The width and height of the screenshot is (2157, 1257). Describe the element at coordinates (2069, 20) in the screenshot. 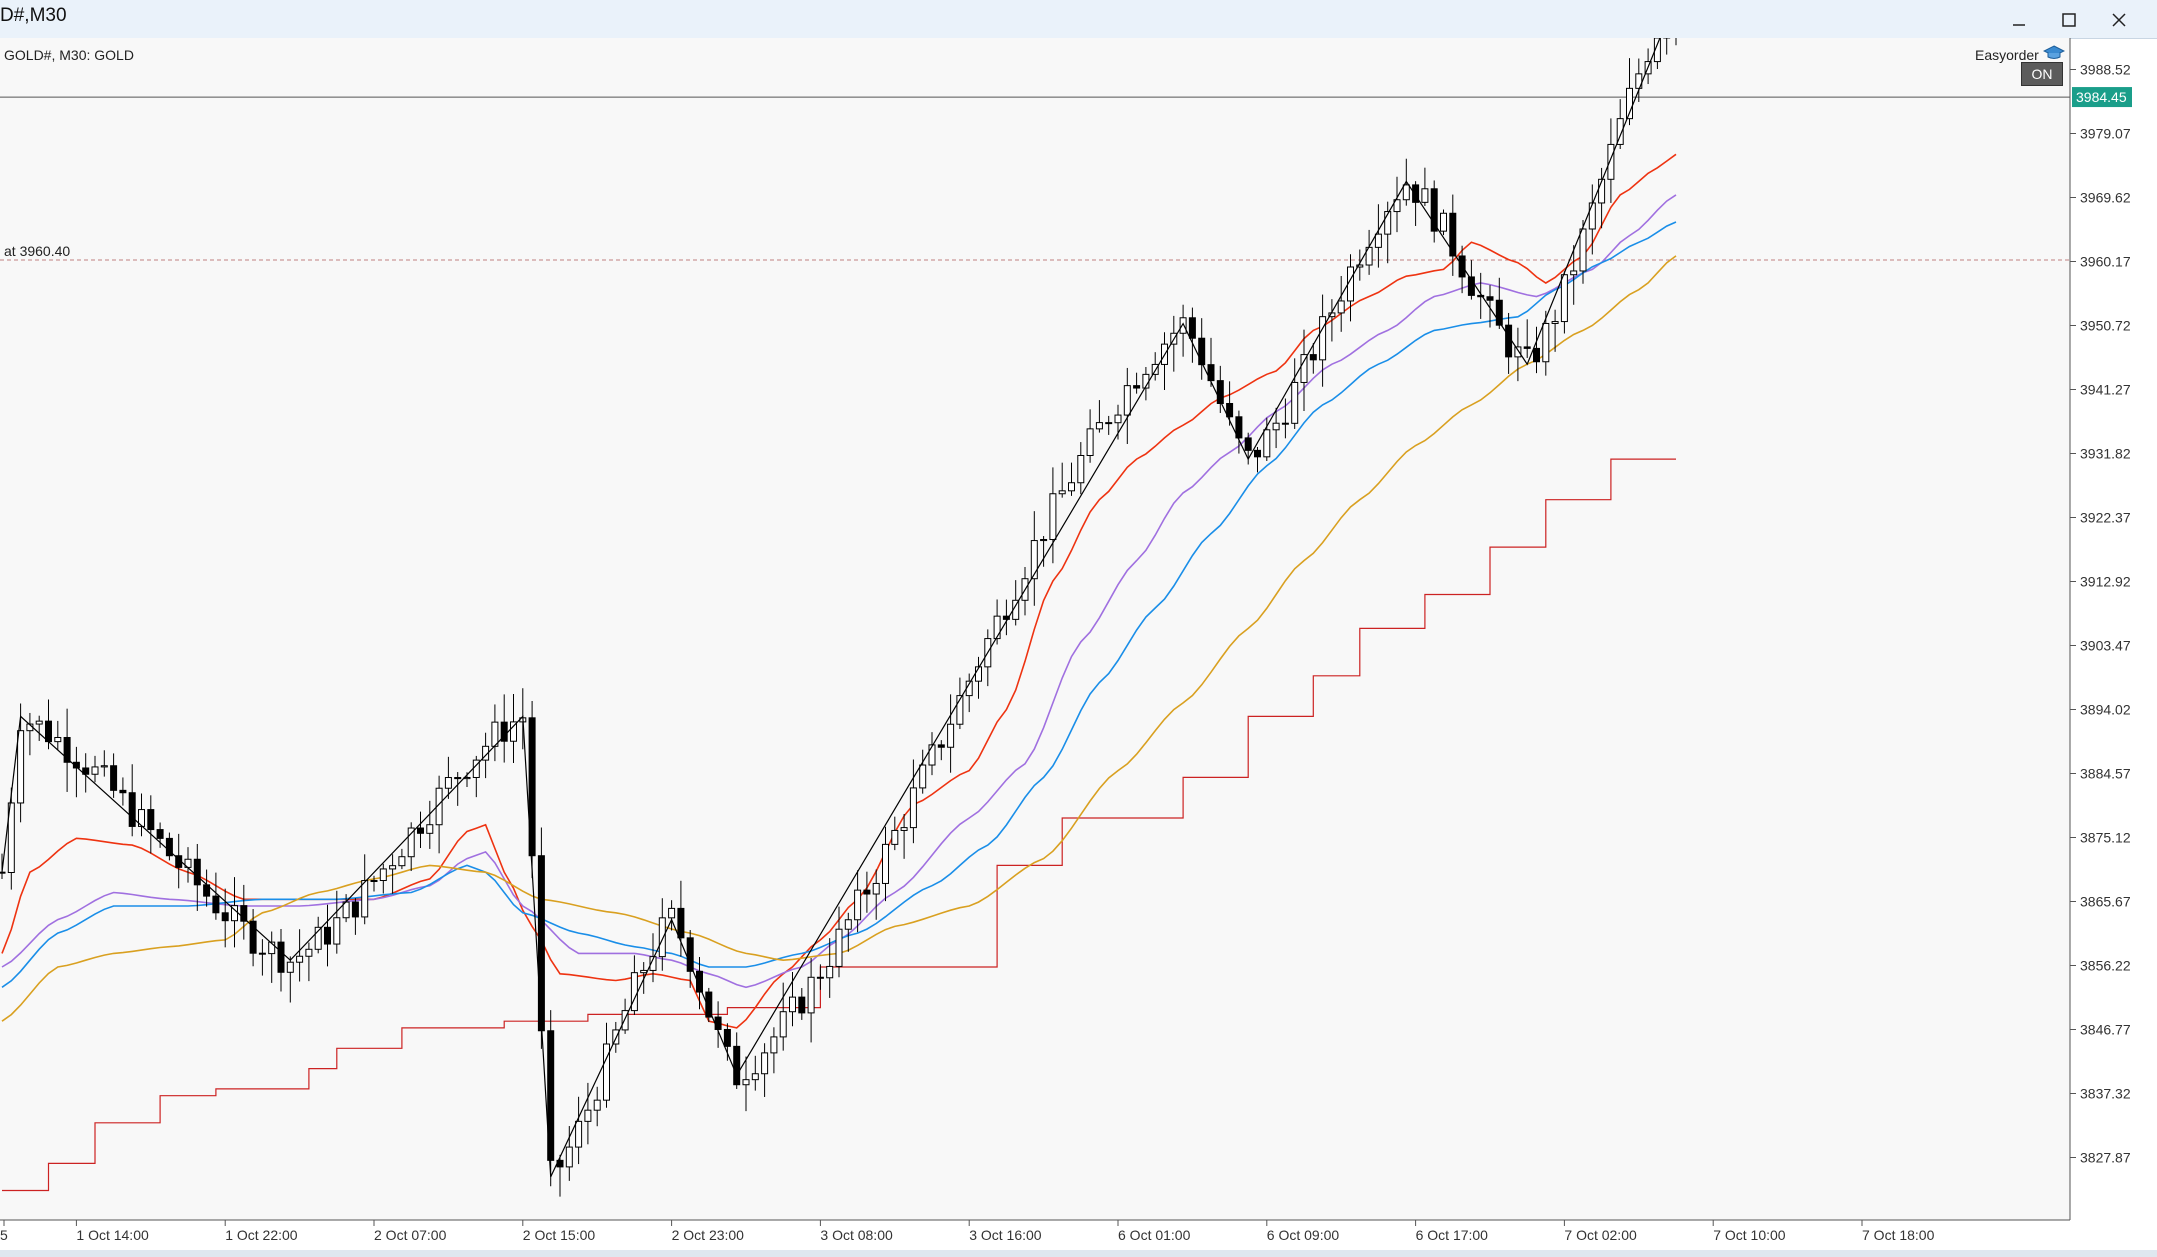

I see `maximize-icon` at that location.